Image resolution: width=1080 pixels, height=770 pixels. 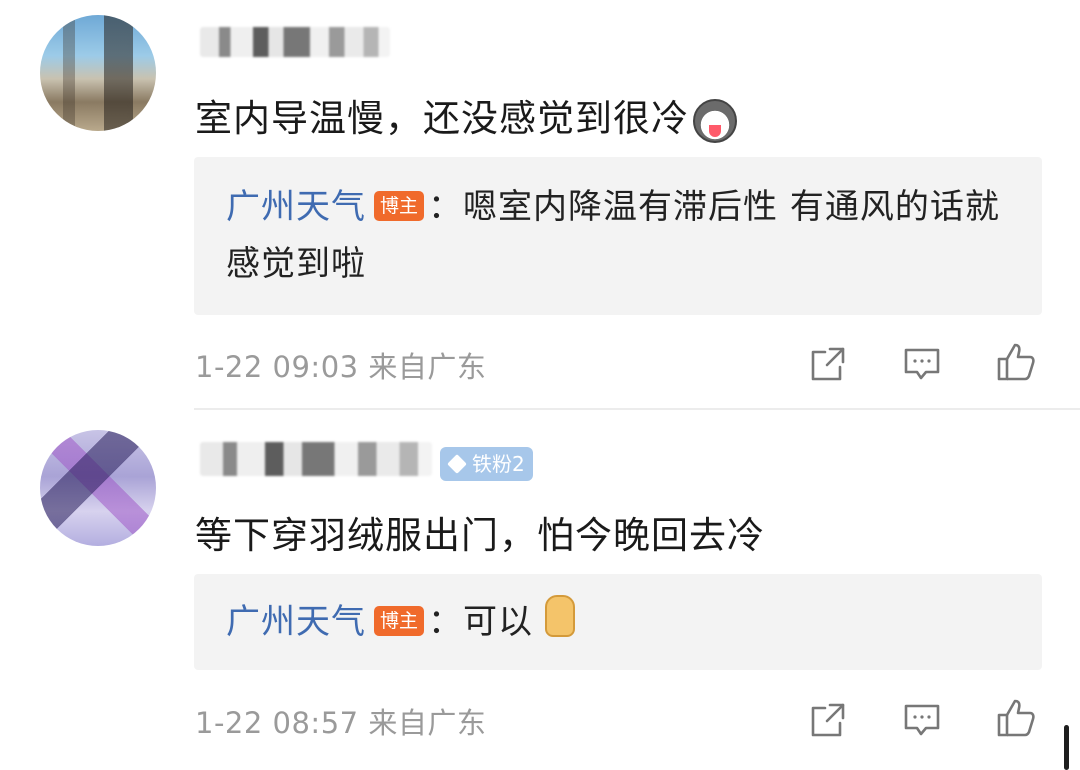 I want to click on fan-badge-label: 铁粉2, so click(x=498, y=464).